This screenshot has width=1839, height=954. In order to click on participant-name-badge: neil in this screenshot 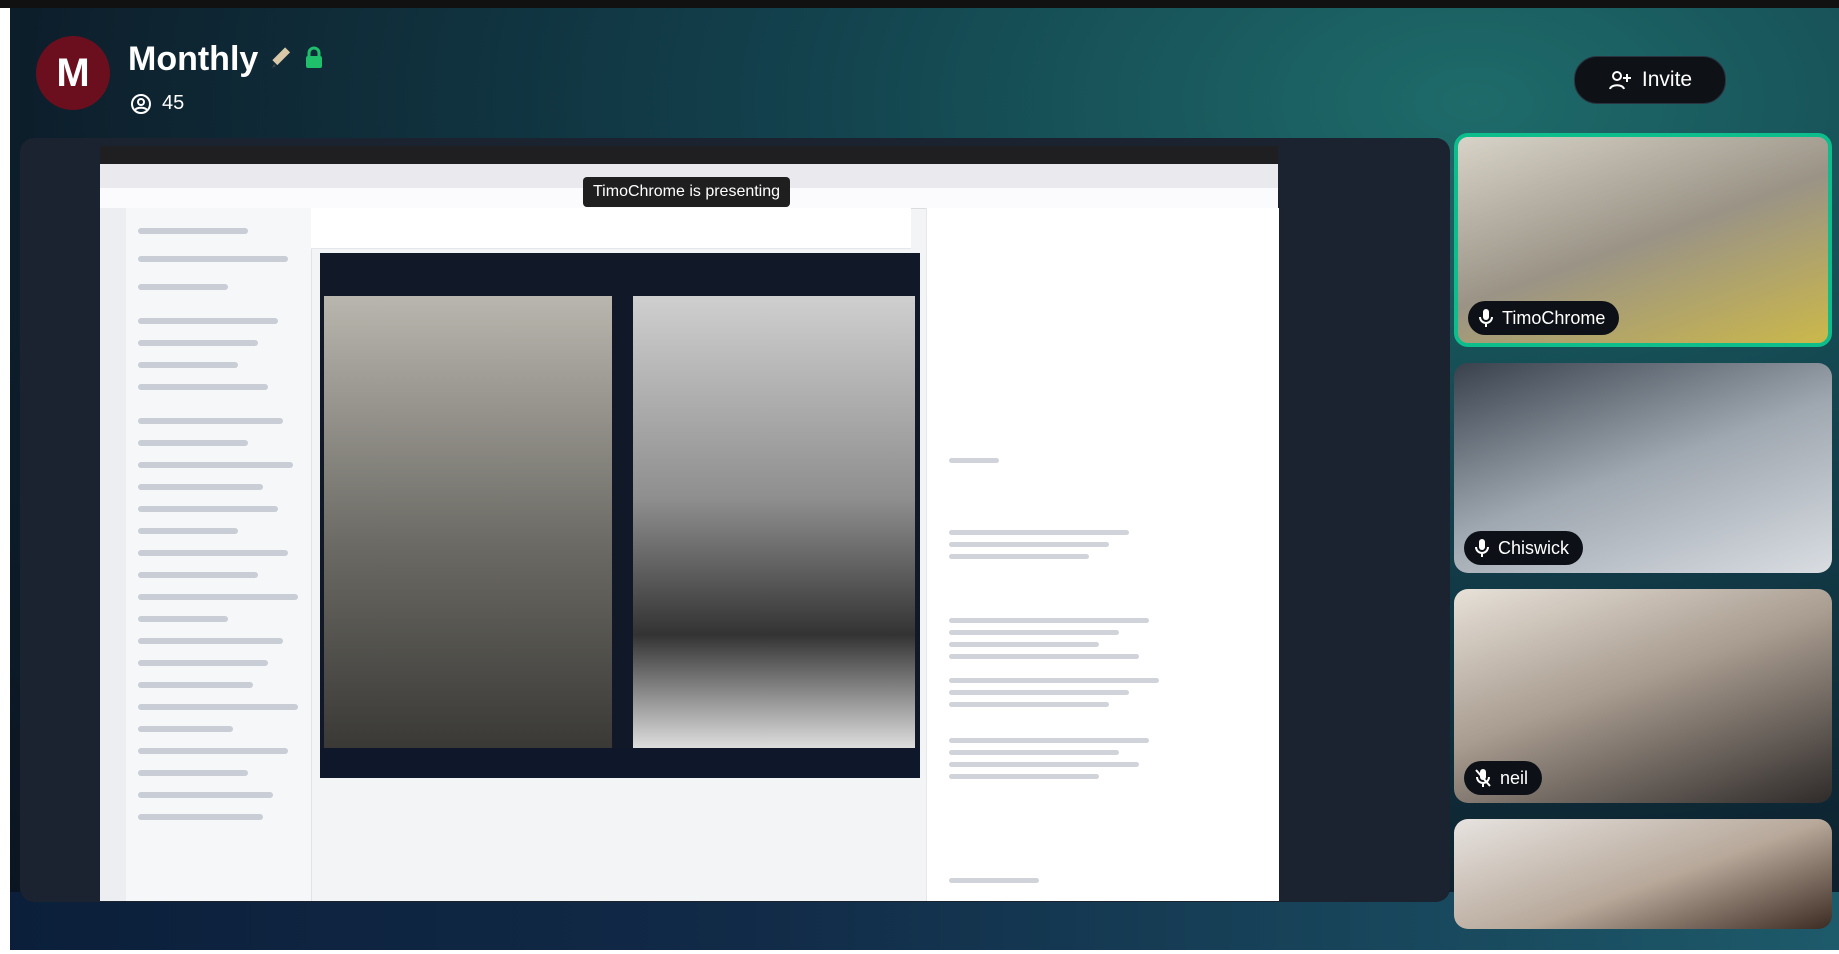, I will do `click(1503, 778)`.